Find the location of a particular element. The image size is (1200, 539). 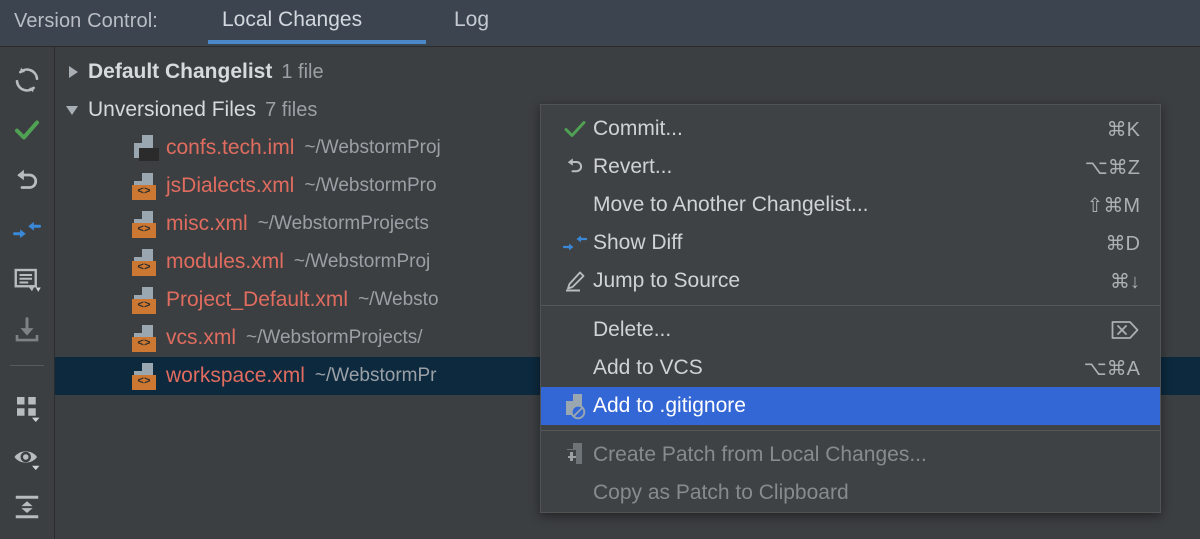

revert-button is located at coordinates (27, 182).